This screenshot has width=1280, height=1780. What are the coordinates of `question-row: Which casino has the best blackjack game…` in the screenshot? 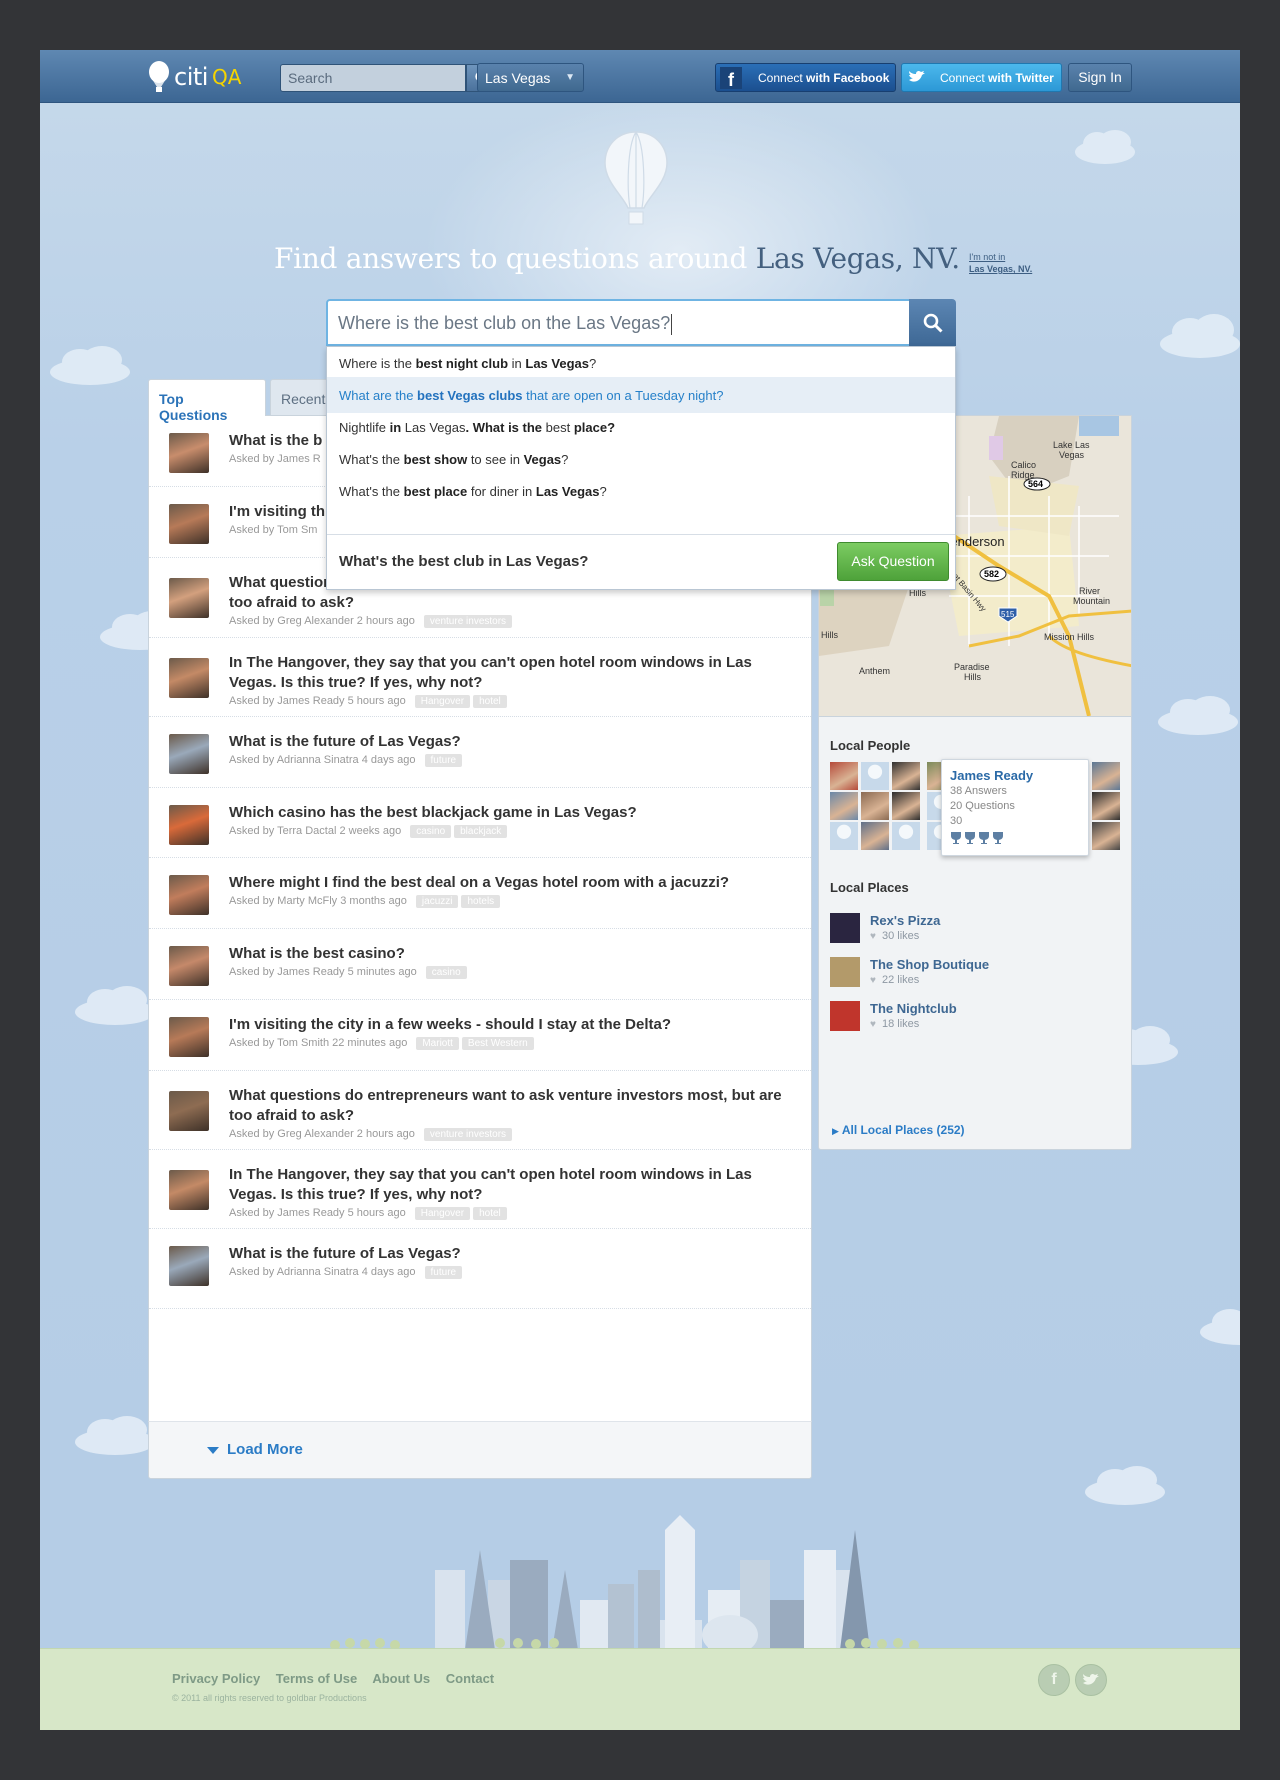 It's located at (480, 823).